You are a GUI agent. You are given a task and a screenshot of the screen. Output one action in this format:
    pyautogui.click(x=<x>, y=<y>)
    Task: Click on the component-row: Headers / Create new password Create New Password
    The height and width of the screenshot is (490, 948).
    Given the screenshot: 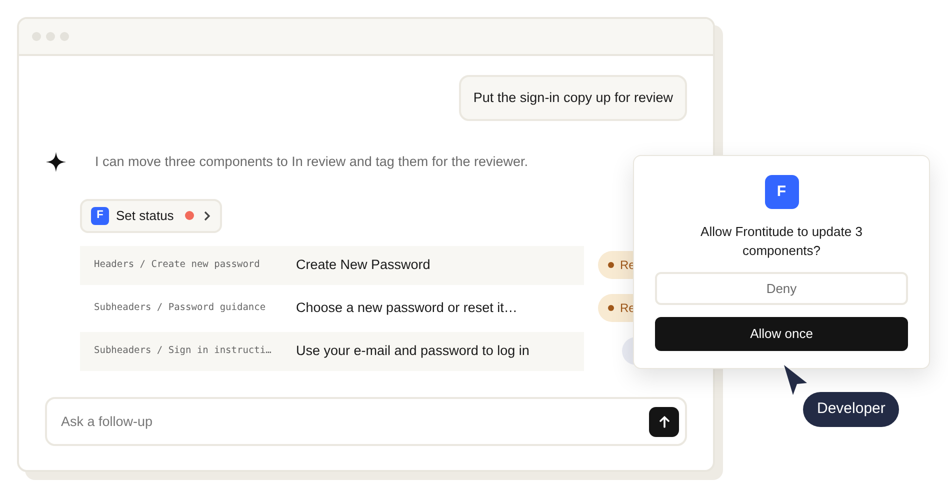 What is the action you would take?
    pyautogui.click(x=332, y=265)
    